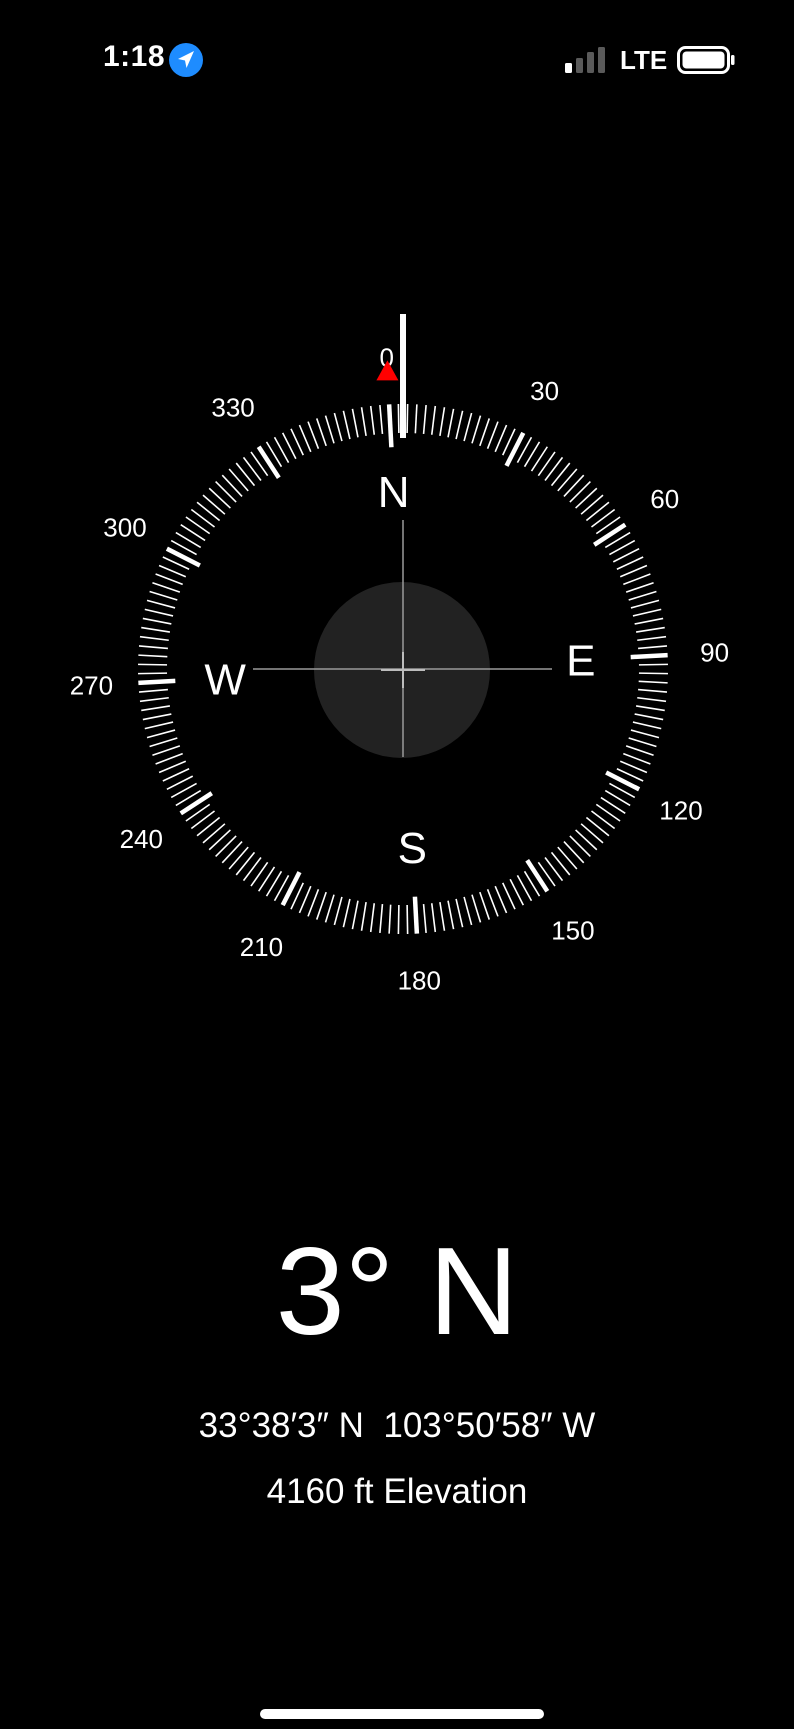 The width and height of the screenshot is (794, 1729). I want to click on degree-label-330: 330, so click(232, 407).